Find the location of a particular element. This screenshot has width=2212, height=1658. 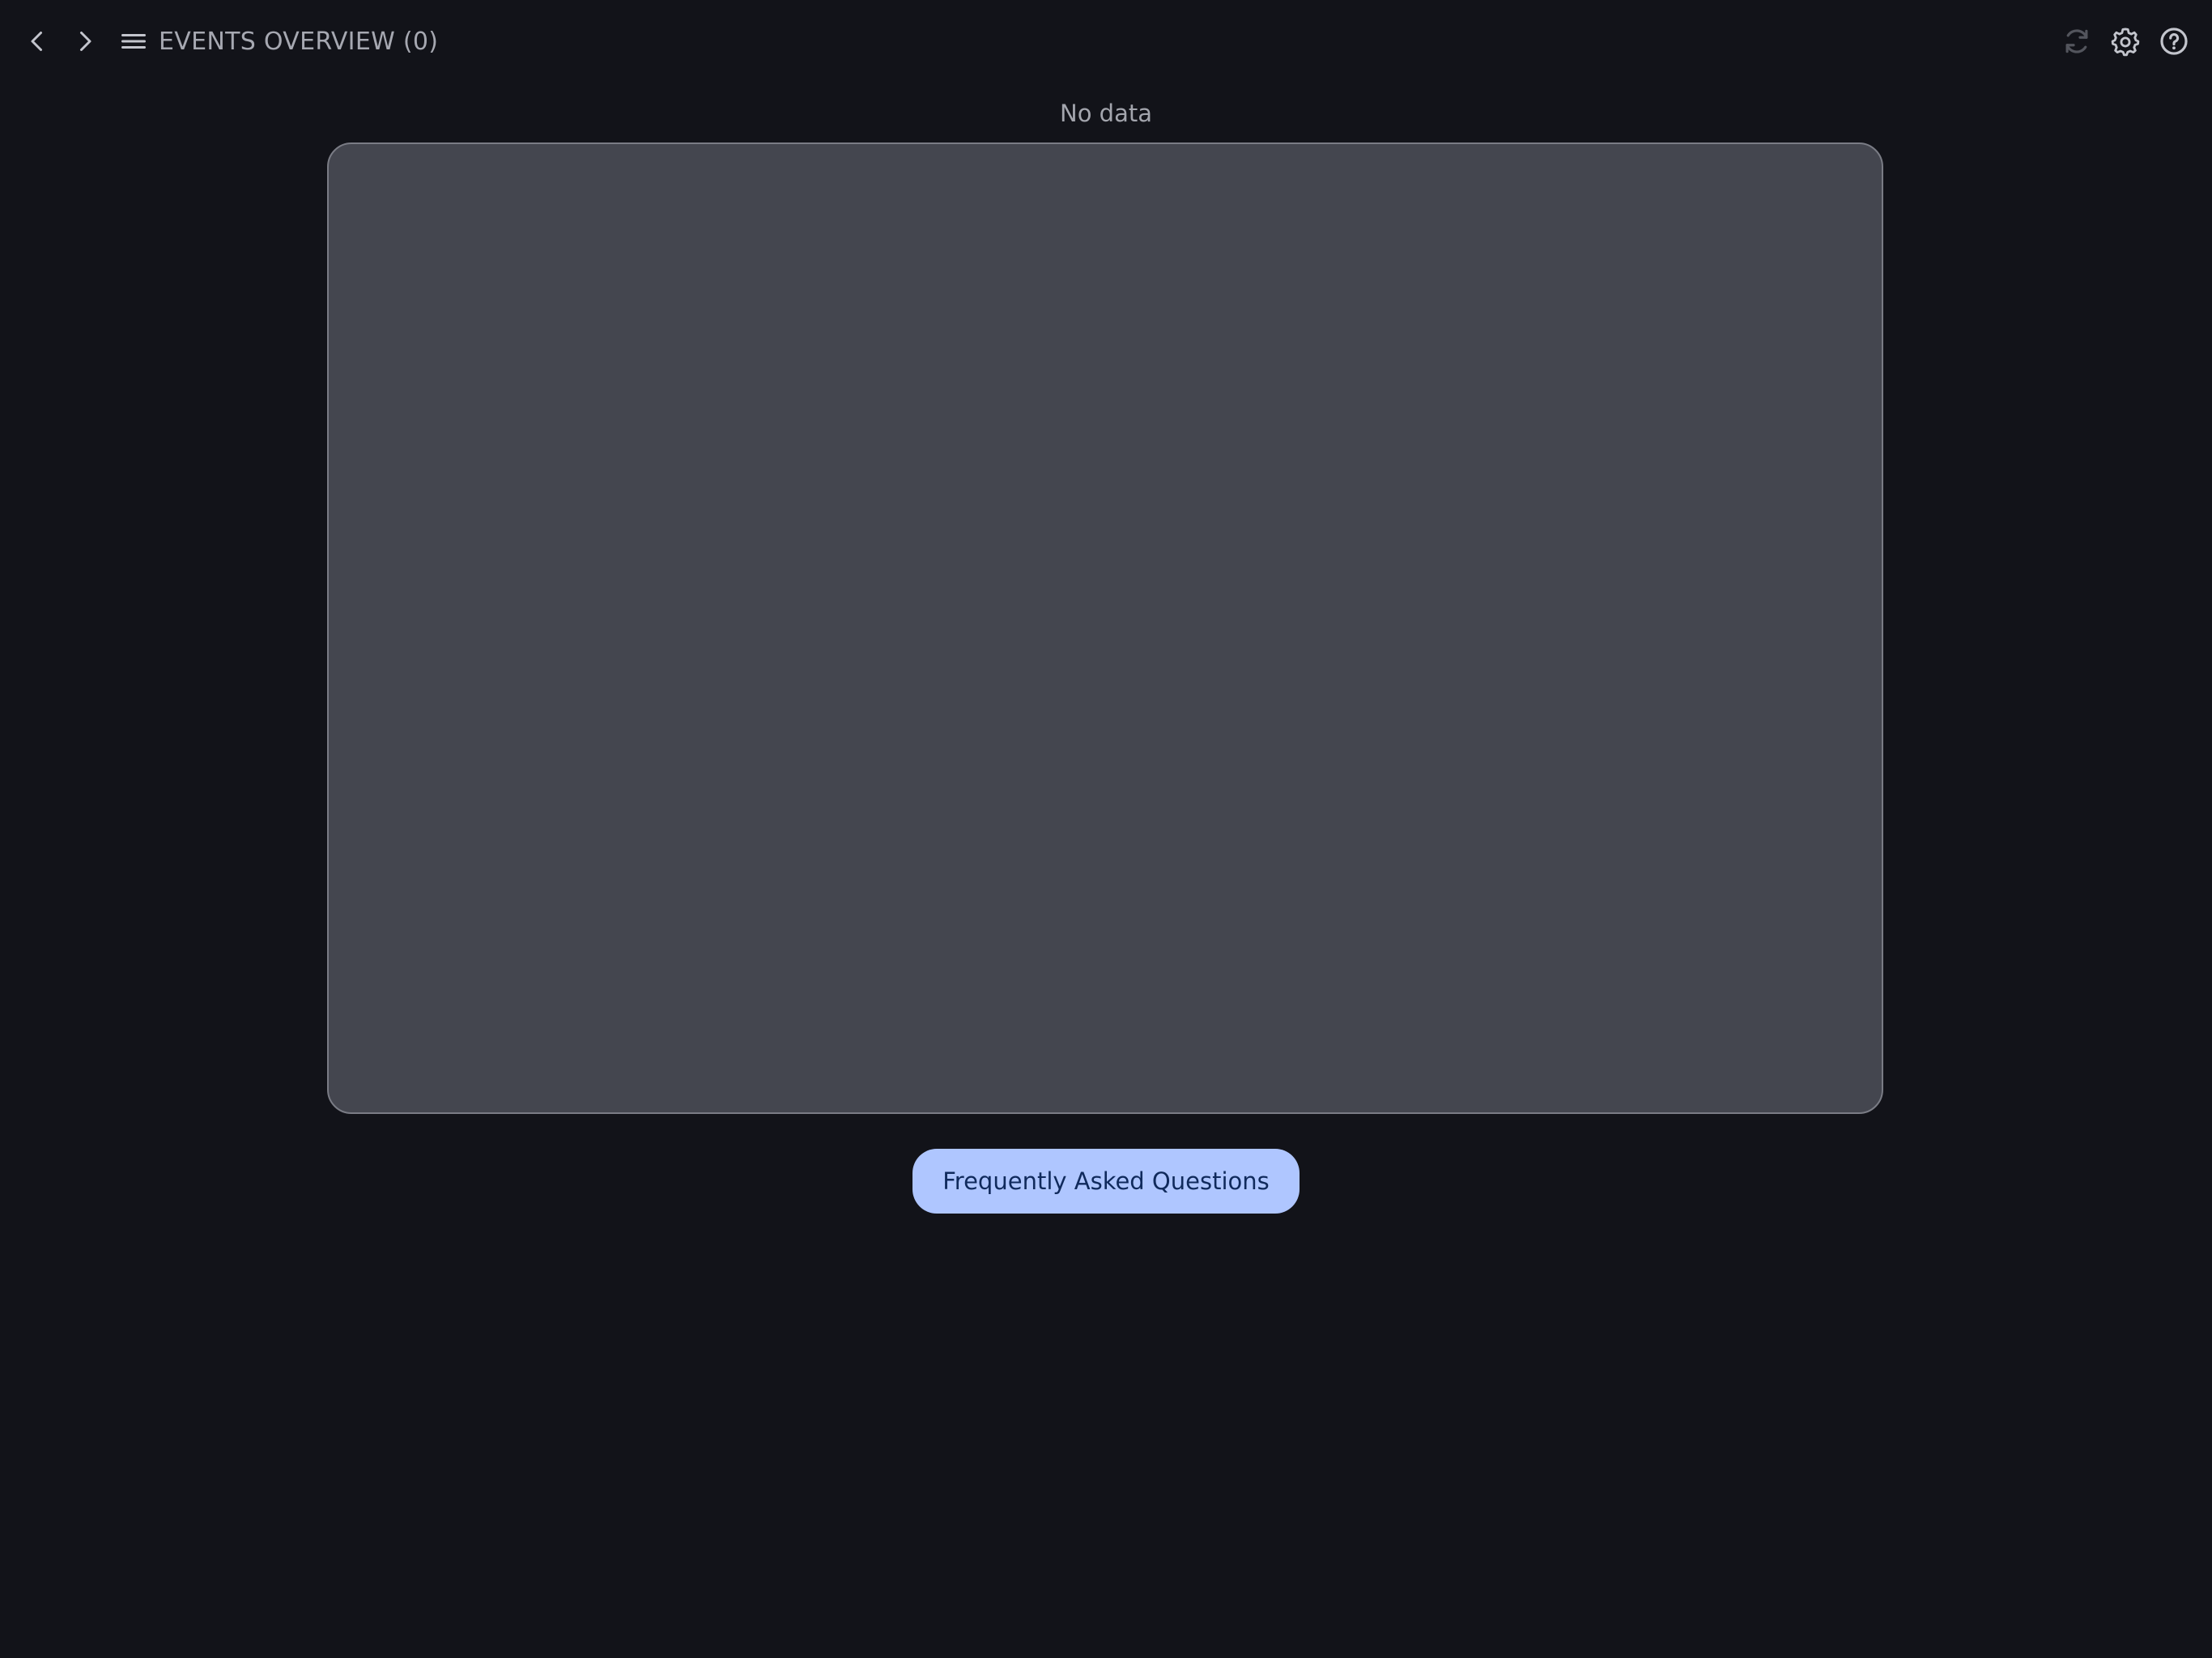

settings-button is located at coordinates (2126, 41).